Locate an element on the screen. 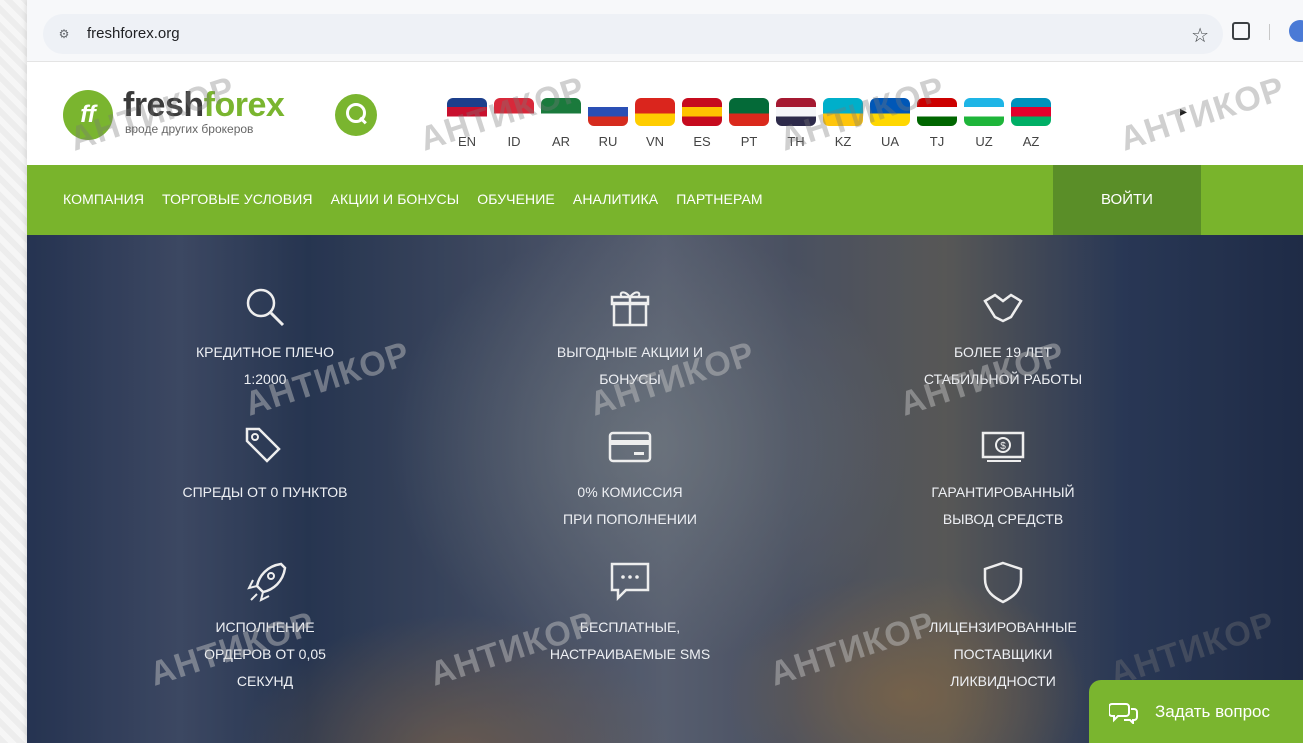  tune-icon: ⚙ is located at coordinates (64, 34).